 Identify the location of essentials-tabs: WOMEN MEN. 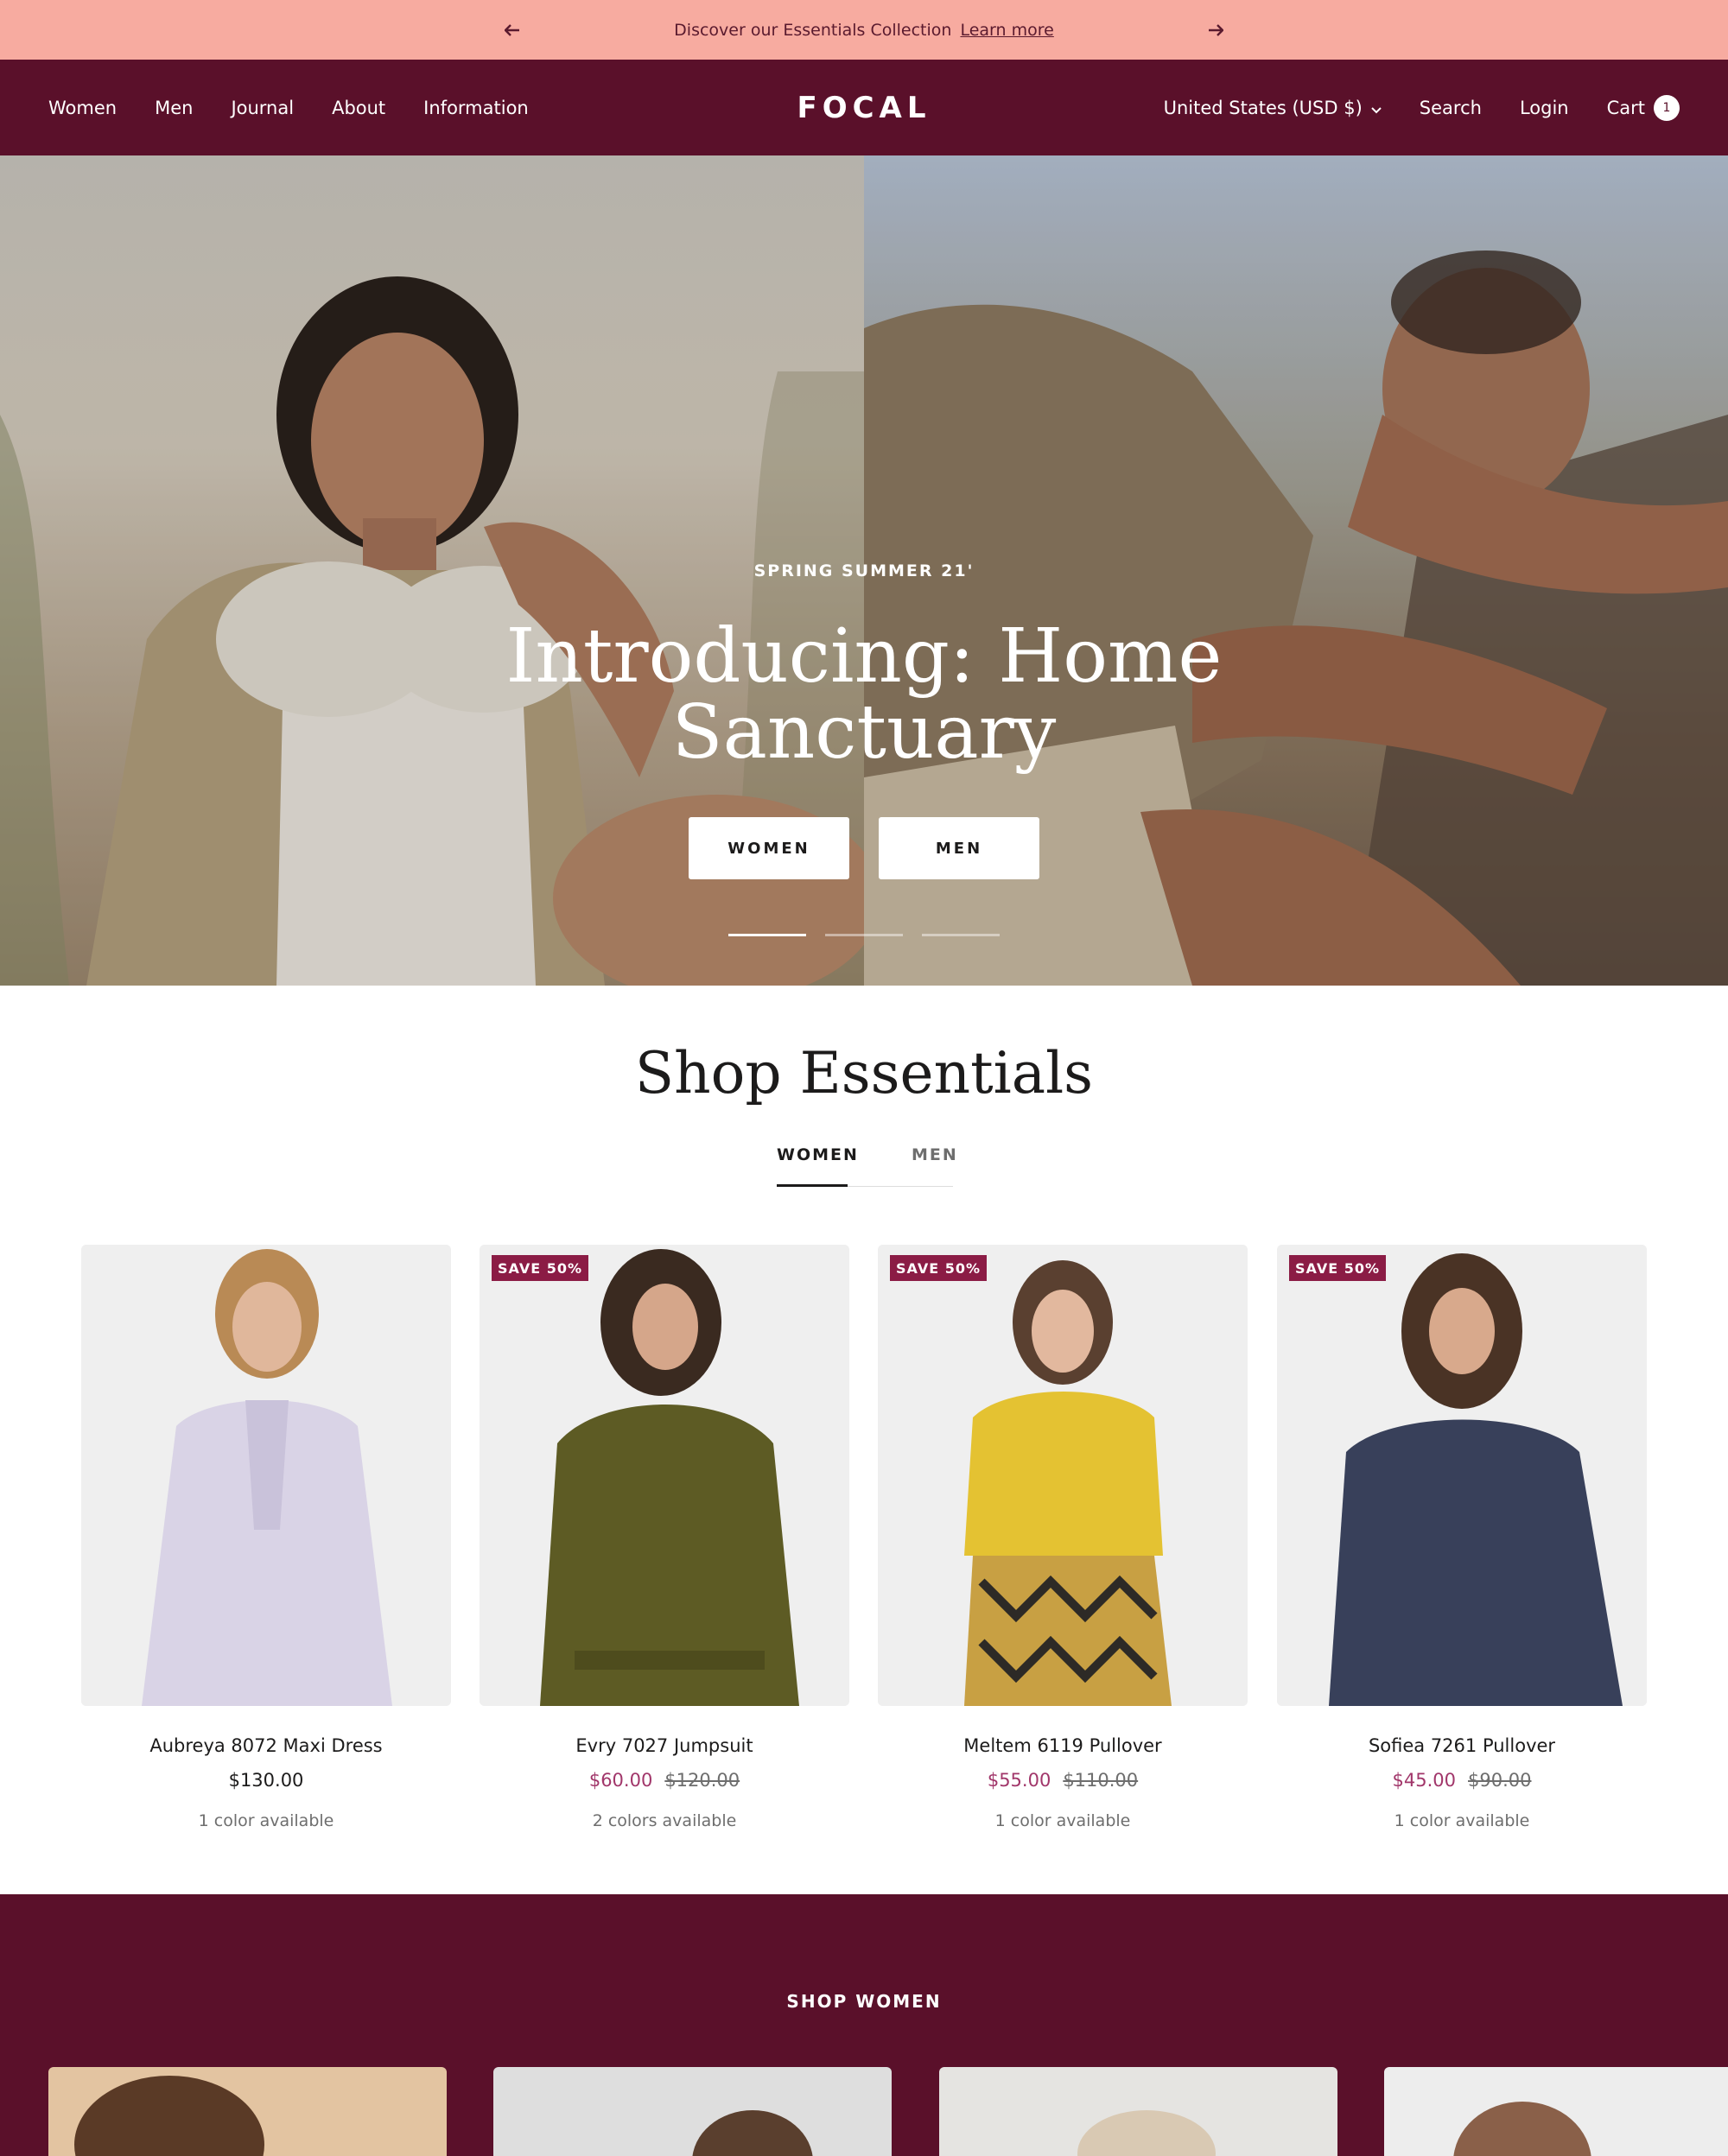
(866, 1163).